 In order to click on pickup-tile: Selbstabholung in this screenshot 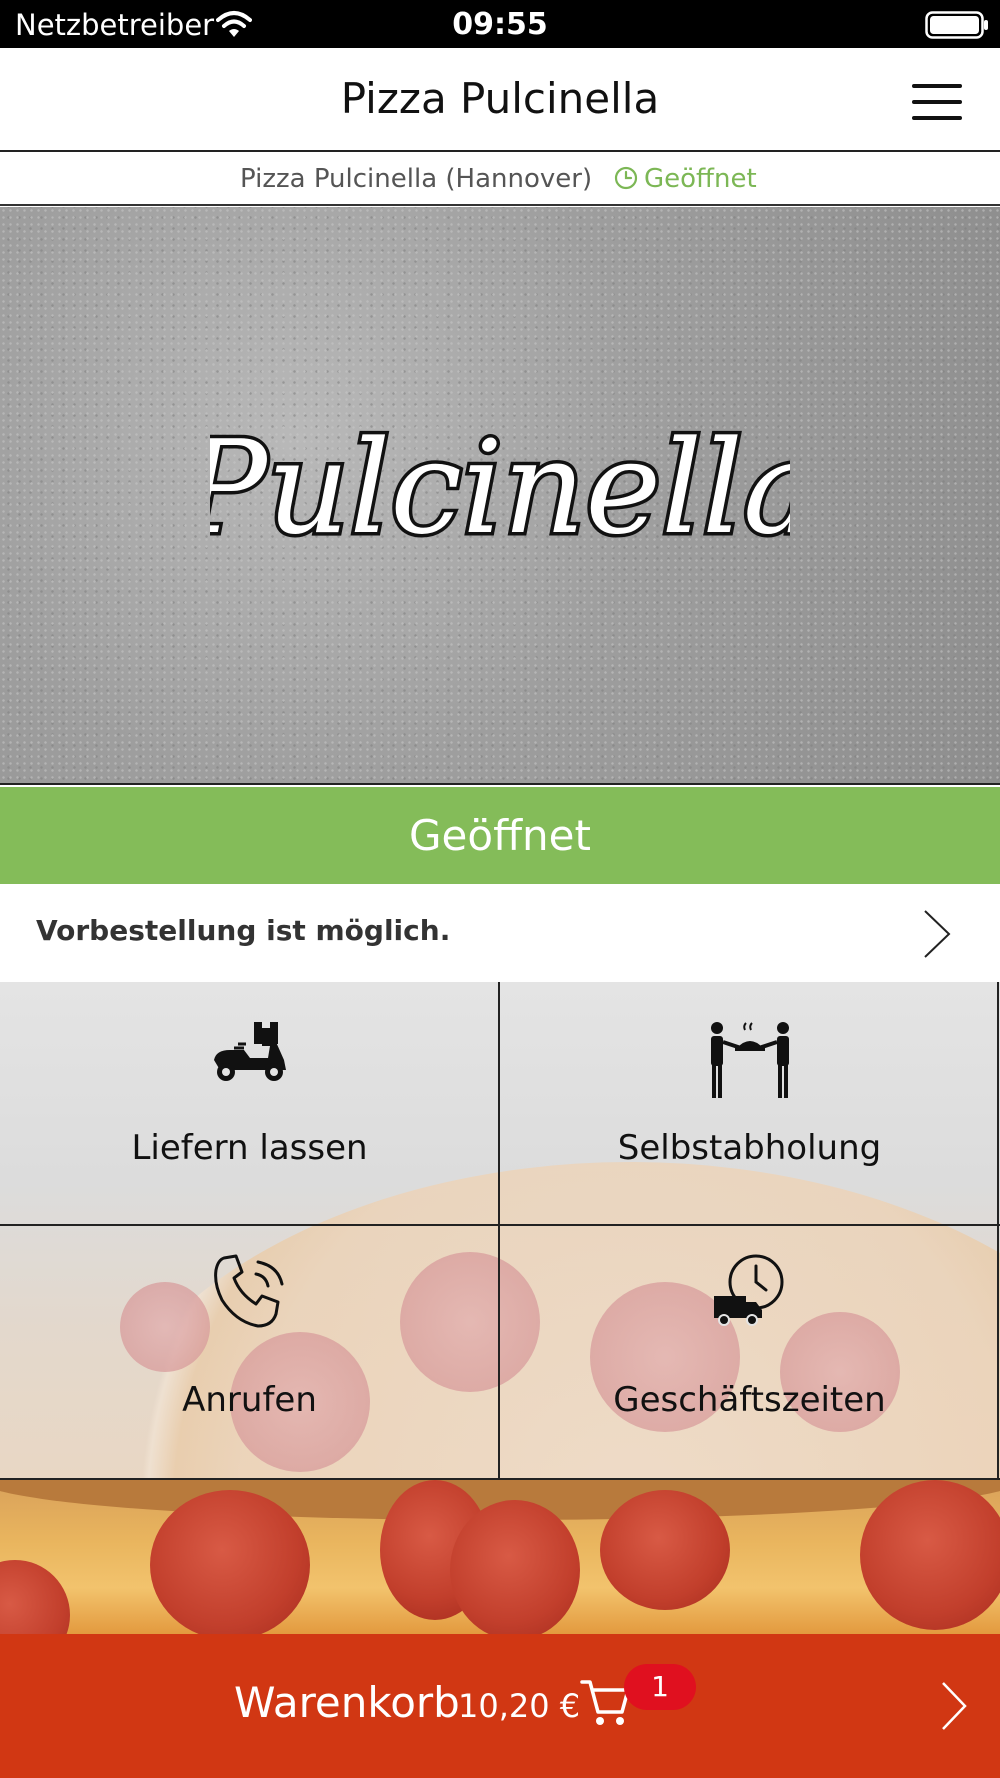, I will do `click(749, 1108)`.